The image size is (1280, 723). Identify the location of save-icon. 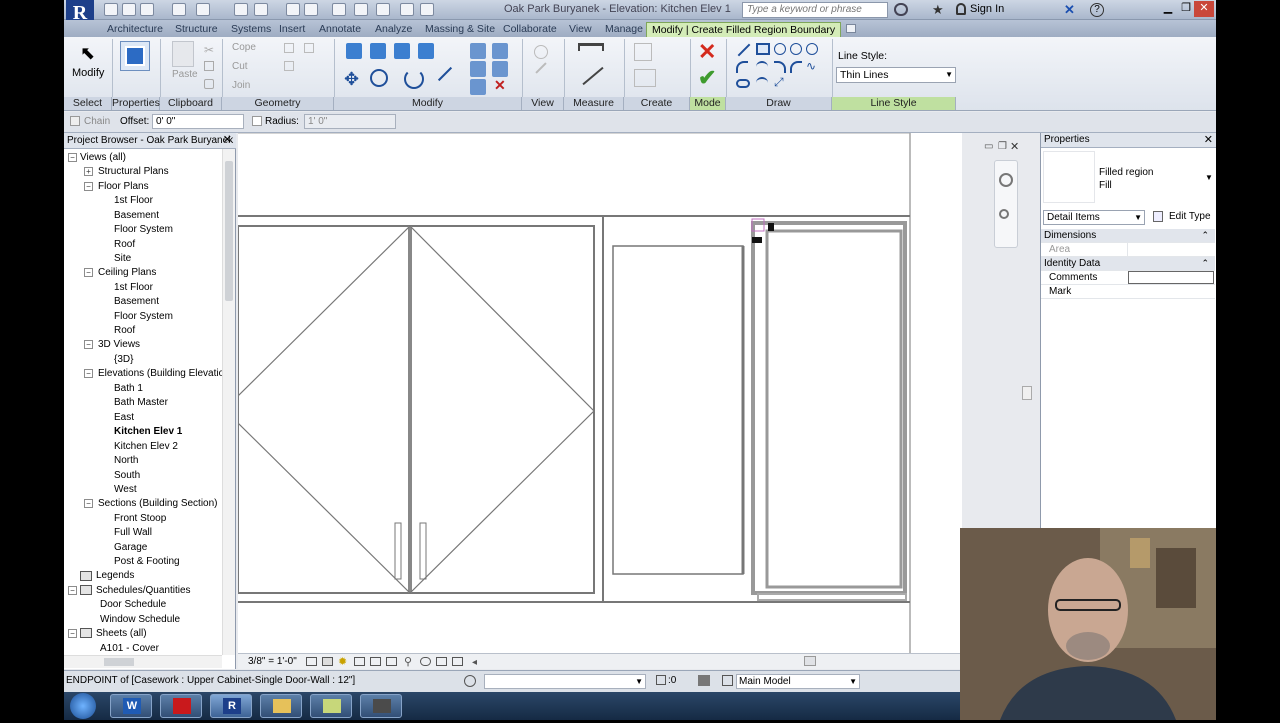
(129, 9).